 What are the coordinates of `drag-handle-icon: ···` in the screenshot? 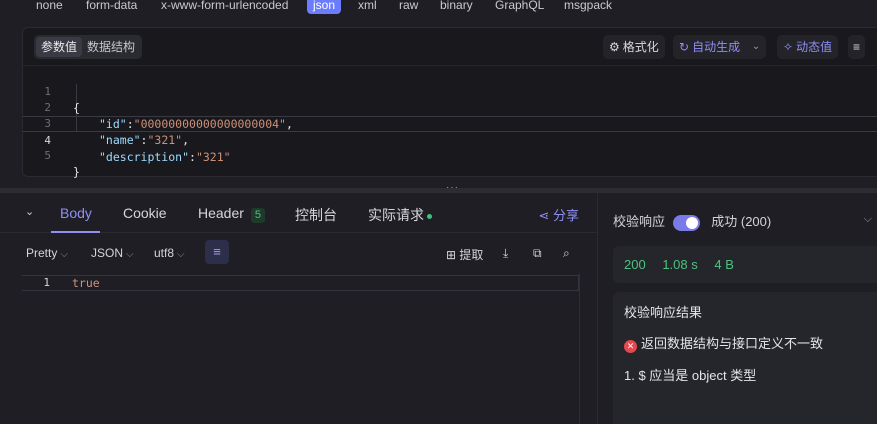 It's located at (452, 187).